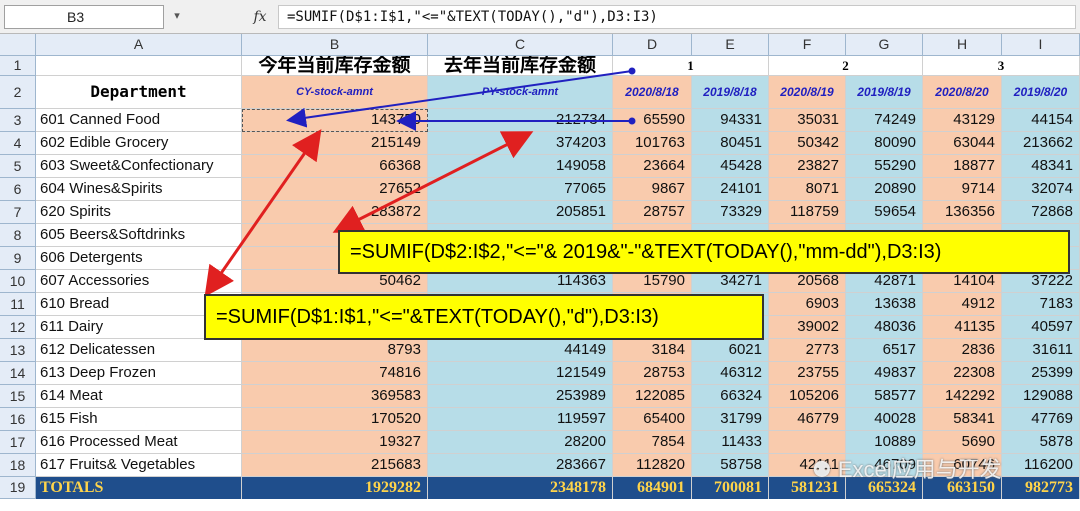 The image size is (1080, 511). What do you see at coordinates (433, 182) in the screenshot?
I see `red-arrow-py` at bounding box center [433, 182].